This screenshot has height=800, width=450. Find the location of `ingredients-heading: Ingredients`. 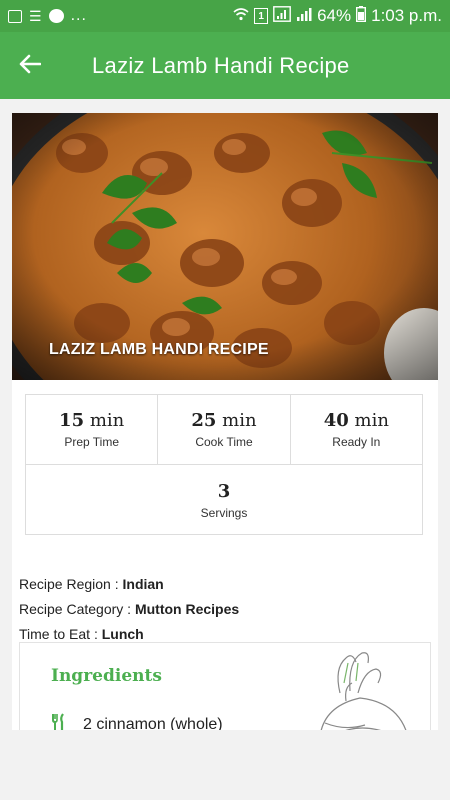

ingredients-heading: Ingredients is located at coordinates (106, 676).